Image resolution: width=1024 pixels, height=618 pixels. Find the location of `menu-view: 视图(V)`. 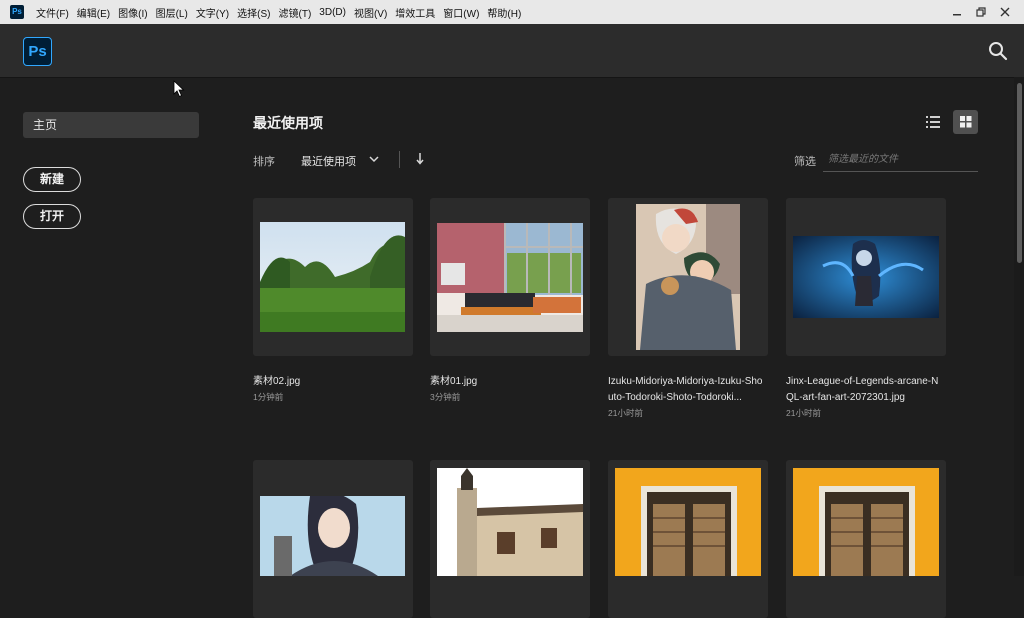

menu-view: 视图(V) is located at coordinates (370, 12).